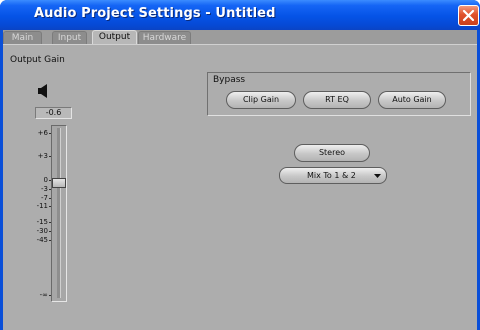  What do you see at coordinates (164, 37) in the screenshot?
I see `tab-hardware: Hardware` at bounding box center [164, 37].